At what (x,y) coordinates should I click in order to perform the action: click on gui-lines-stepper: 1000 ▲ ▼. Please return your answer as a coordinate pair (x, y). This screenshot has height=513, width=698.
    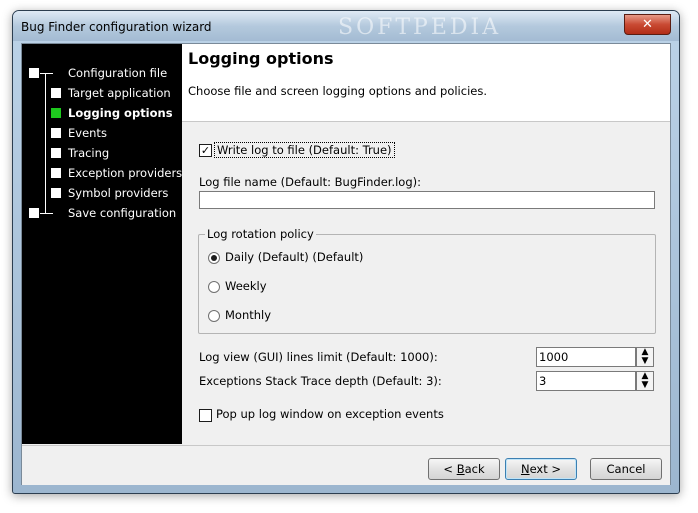
    Looking at the image, I should click on (595, 357).